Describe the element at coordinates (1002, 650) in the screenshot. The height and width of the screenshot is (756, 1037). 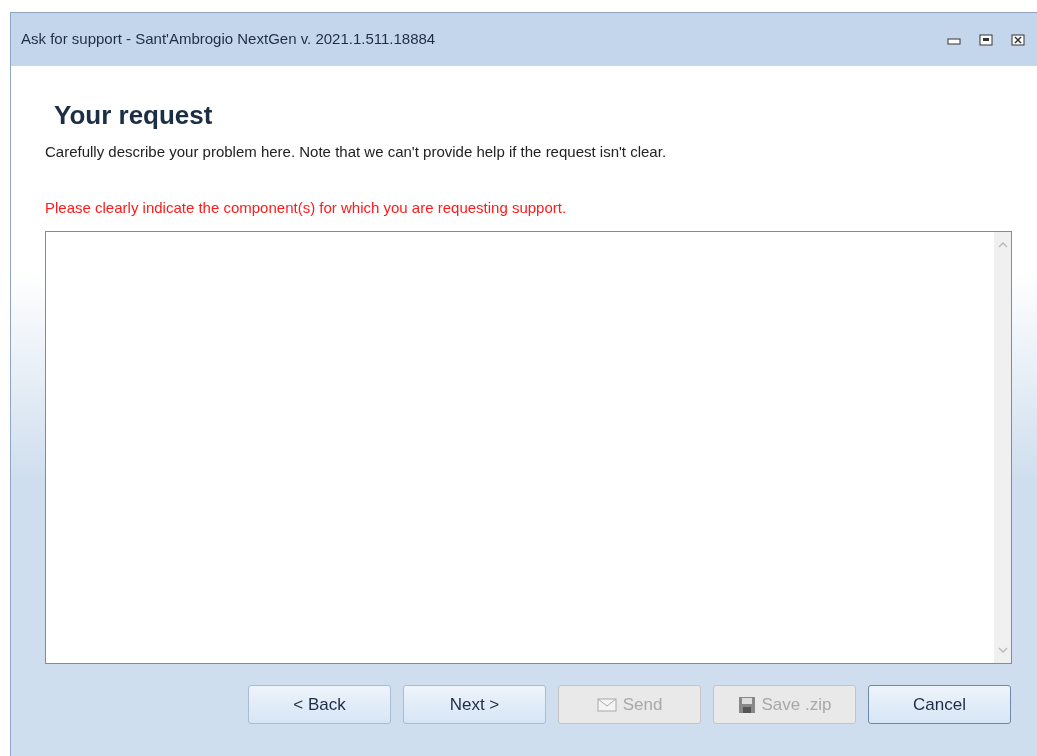
I see `scroll-down-icon` at that location.